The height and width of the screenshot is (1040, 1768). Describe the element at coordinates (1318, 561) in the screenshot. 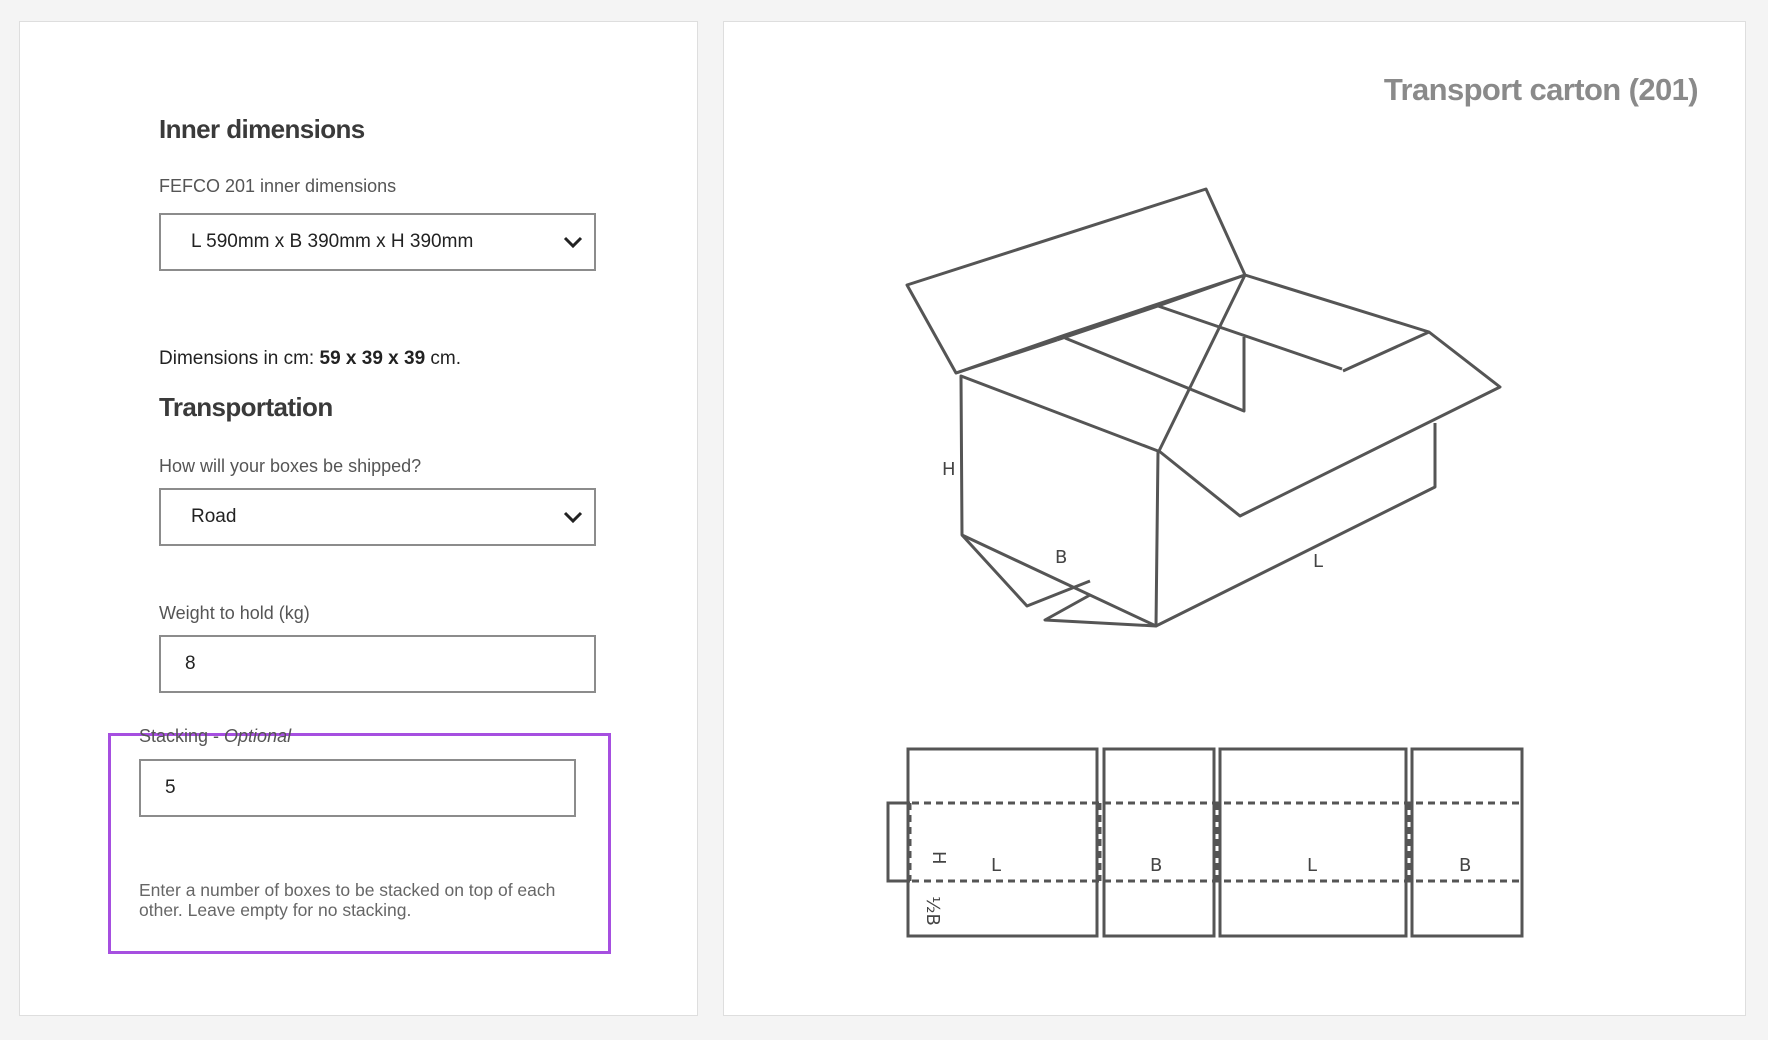

I see `carton-label-l: L` at that location.